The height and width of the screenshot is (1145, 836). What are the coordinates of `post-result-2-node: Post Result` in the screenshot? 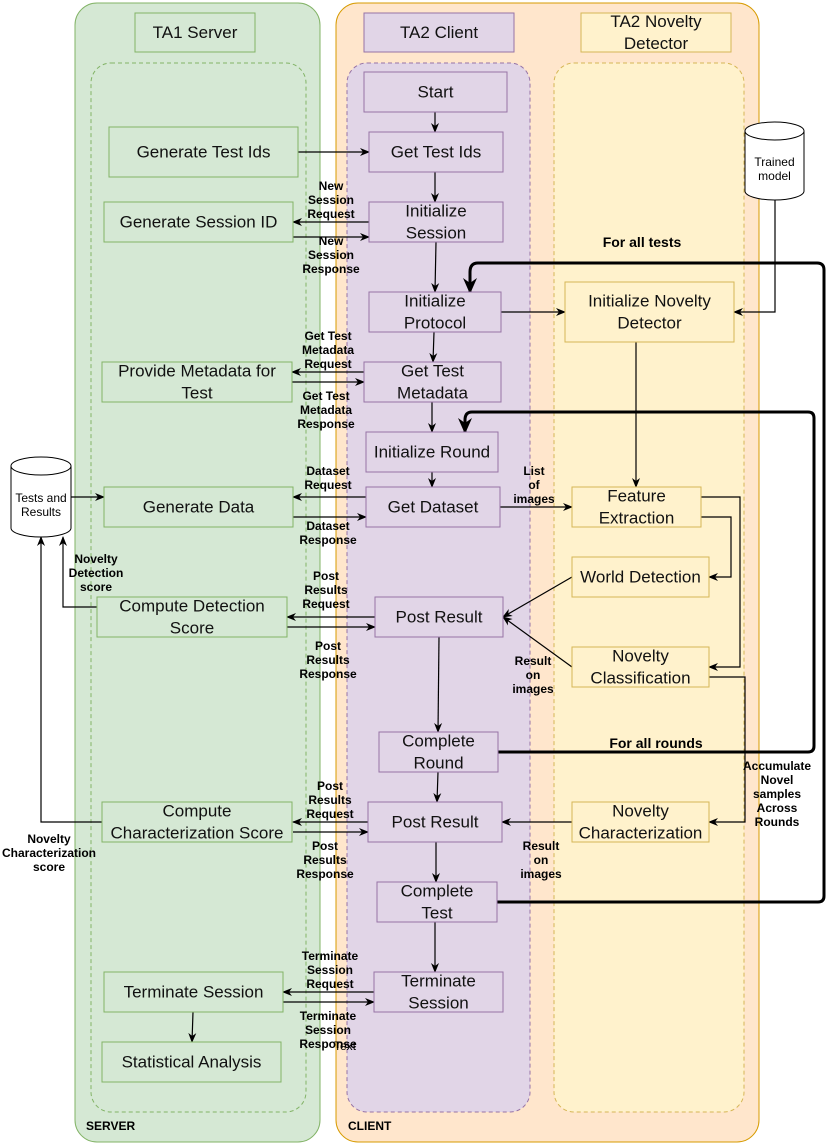 It's located at (435, 822).